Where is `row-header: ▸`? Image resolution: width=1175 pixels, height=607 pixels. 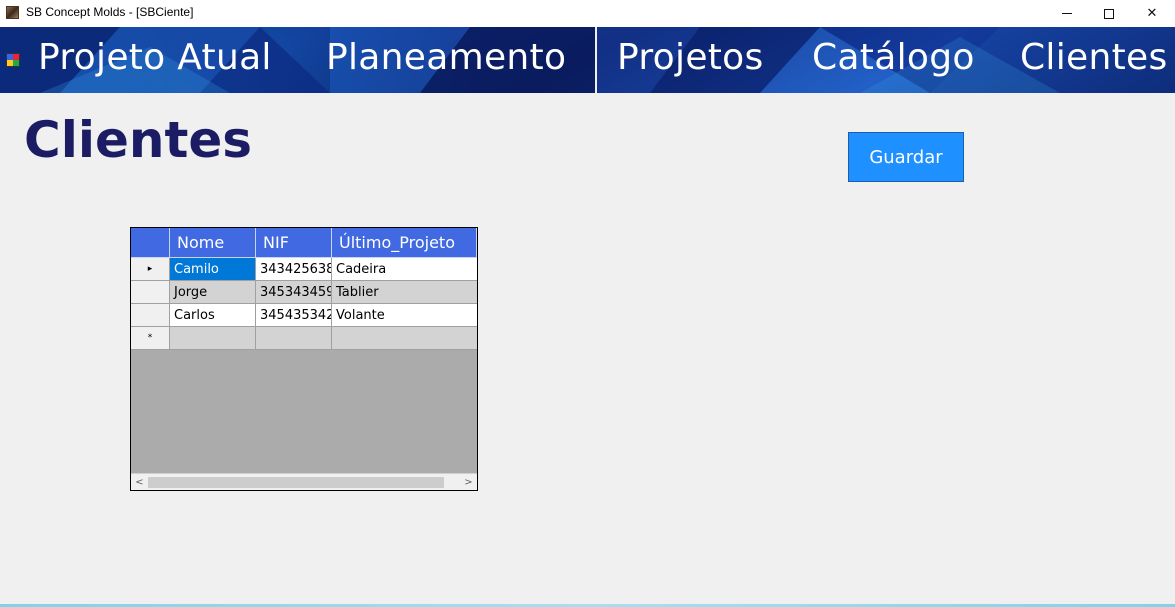
row-header: ▸ is located at coordinates (150, 269).